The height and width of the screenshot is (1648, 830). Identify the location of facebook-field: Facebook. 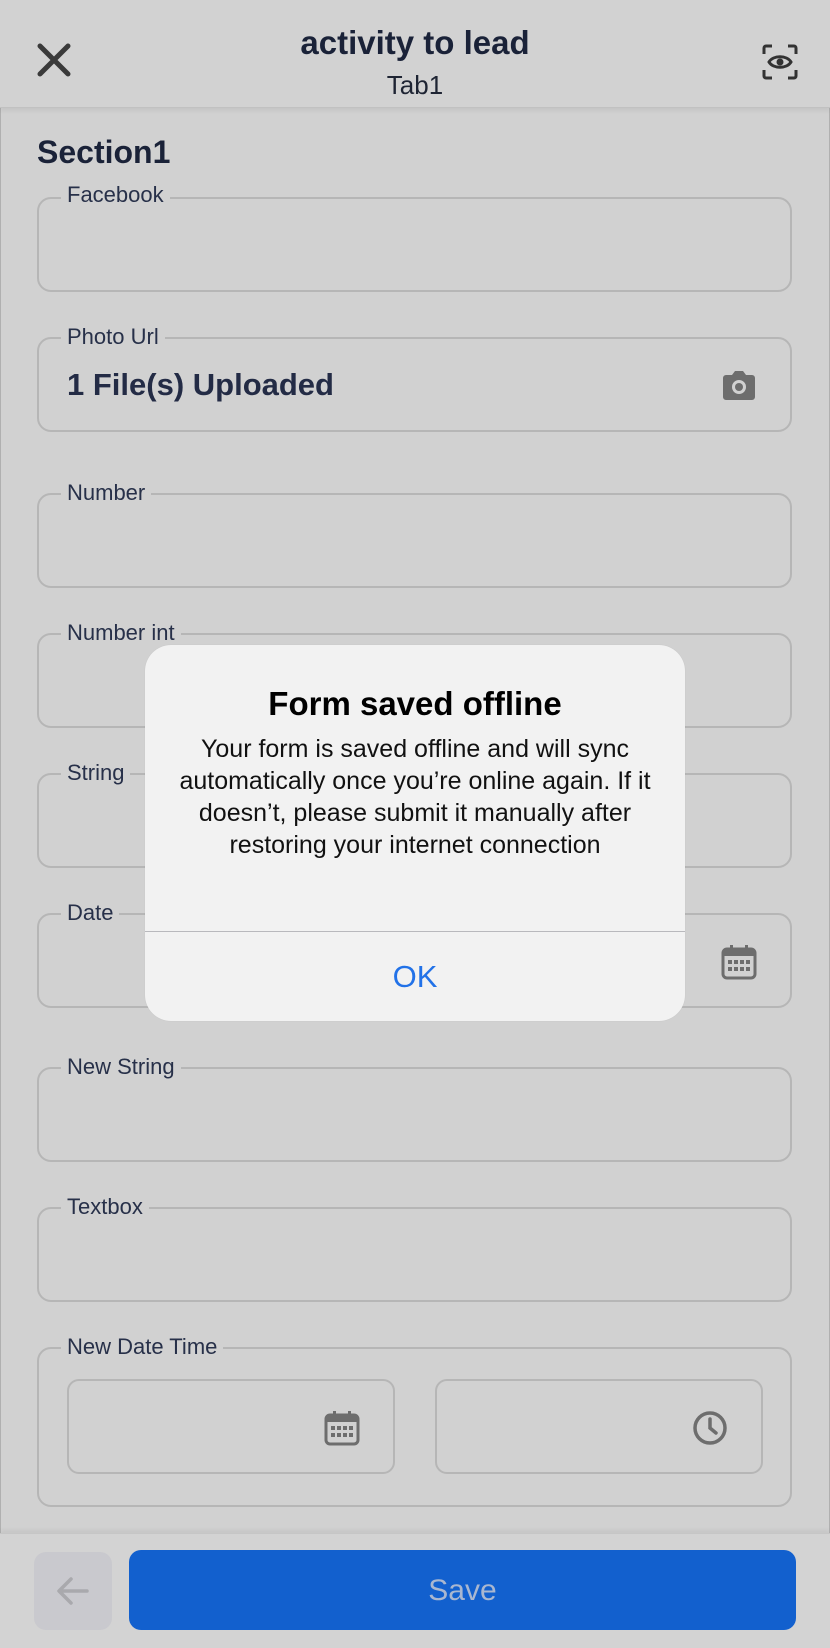
(414, 236).